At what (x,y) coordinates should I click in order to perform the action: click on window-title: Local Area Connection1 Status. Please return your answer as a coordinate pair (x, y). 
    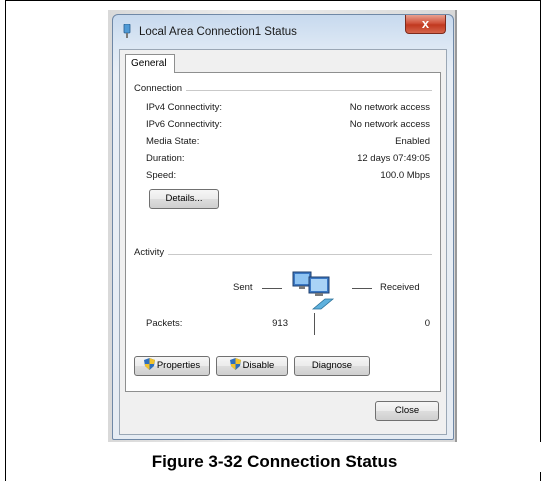
    Looking at the image, I should click on (218, 32).